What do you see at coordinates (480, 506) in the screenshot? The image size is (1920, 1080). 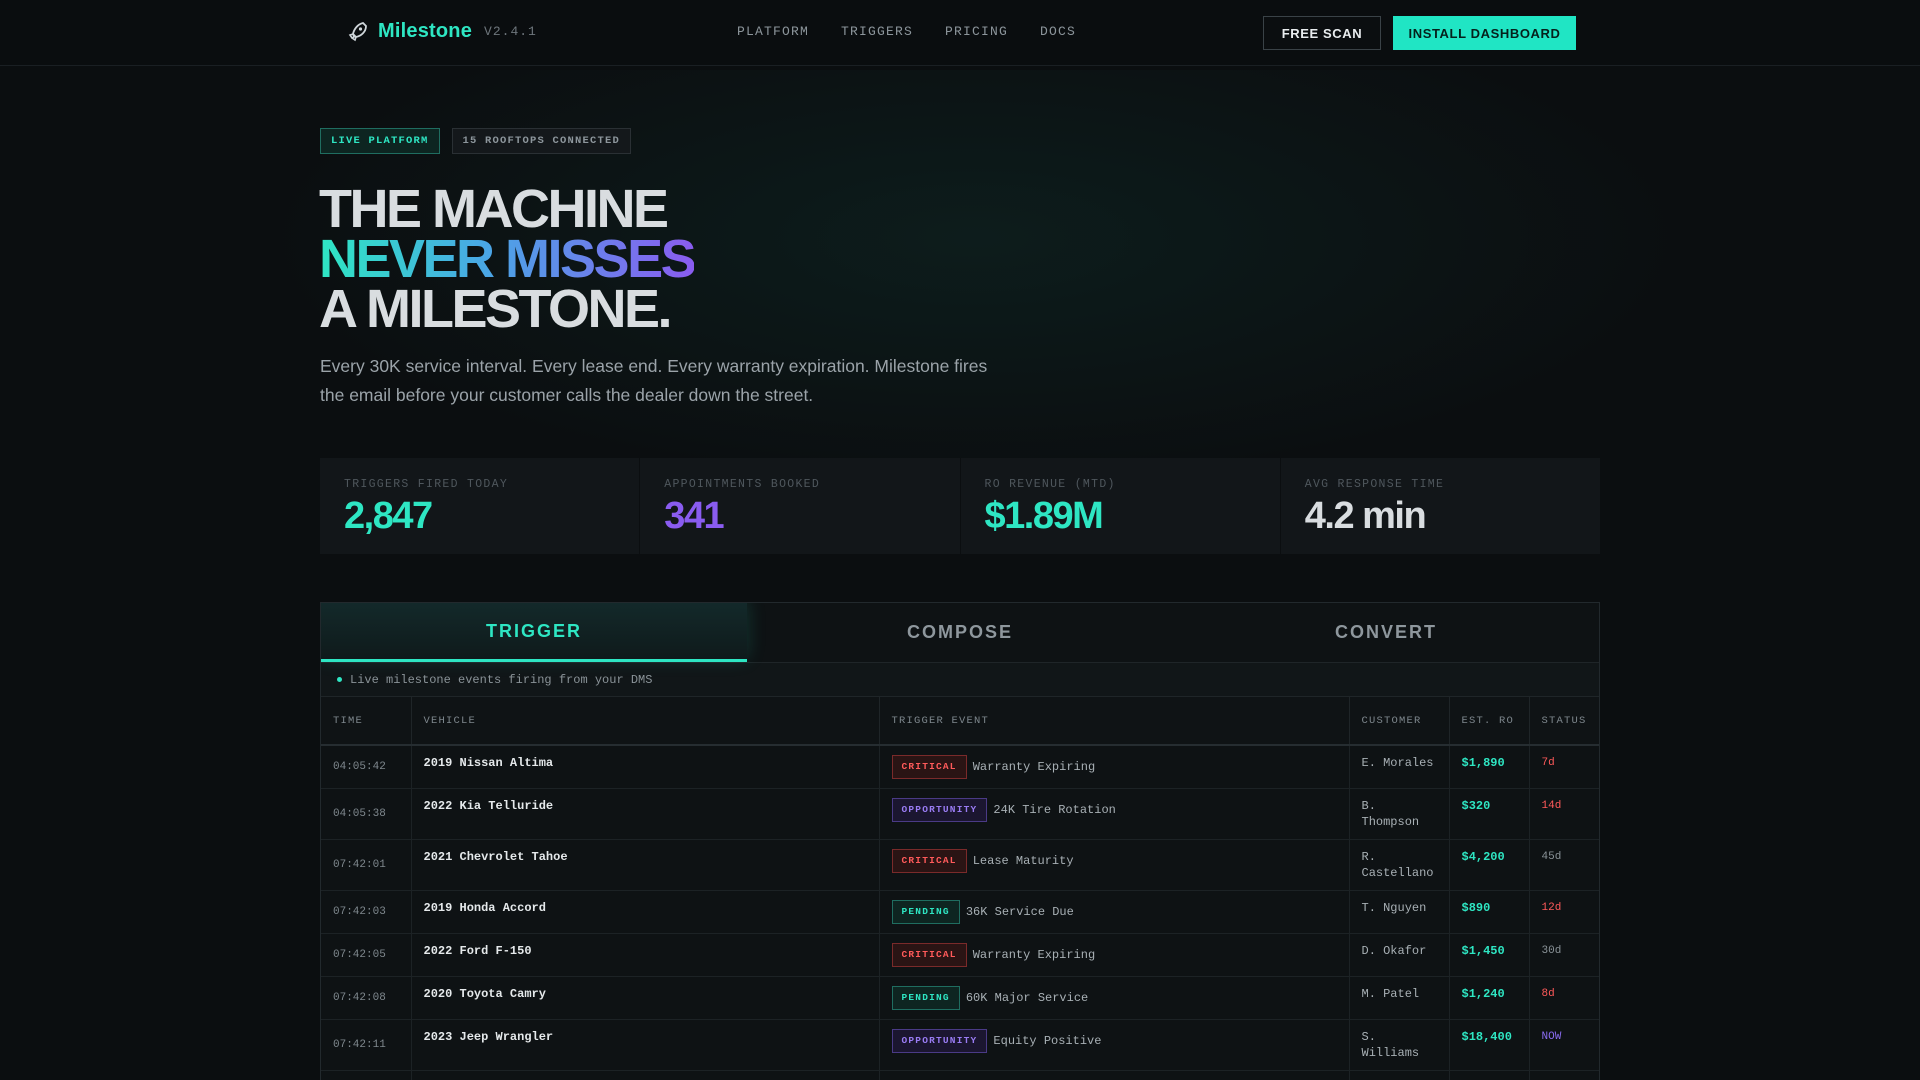 I see `stat-triggers: TRIGGERS FIRED TODAY 2,847` at bounding box center [480, 506].